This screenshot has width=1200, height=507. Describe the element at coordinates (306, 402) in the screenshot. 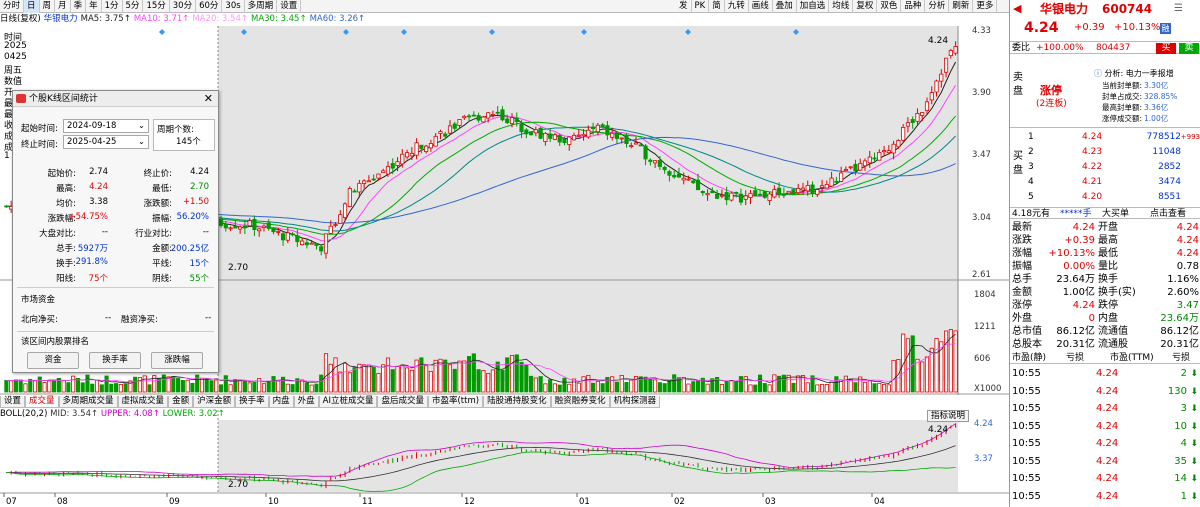

I see `indicator-tab: 外盘` at that location.